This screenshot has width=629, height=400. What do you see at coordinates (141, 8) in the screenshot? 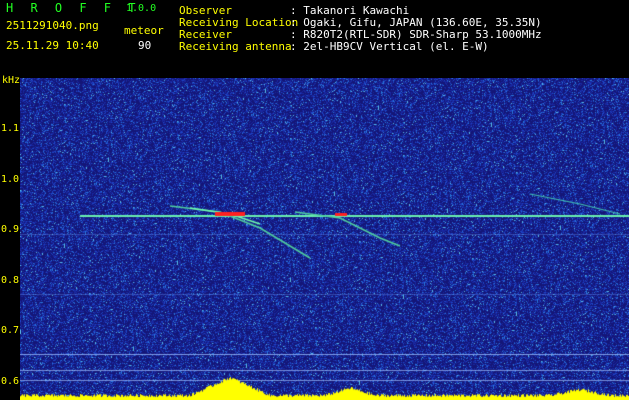
I see `app-version: 1.0.0` at bounding box center [141, 8].